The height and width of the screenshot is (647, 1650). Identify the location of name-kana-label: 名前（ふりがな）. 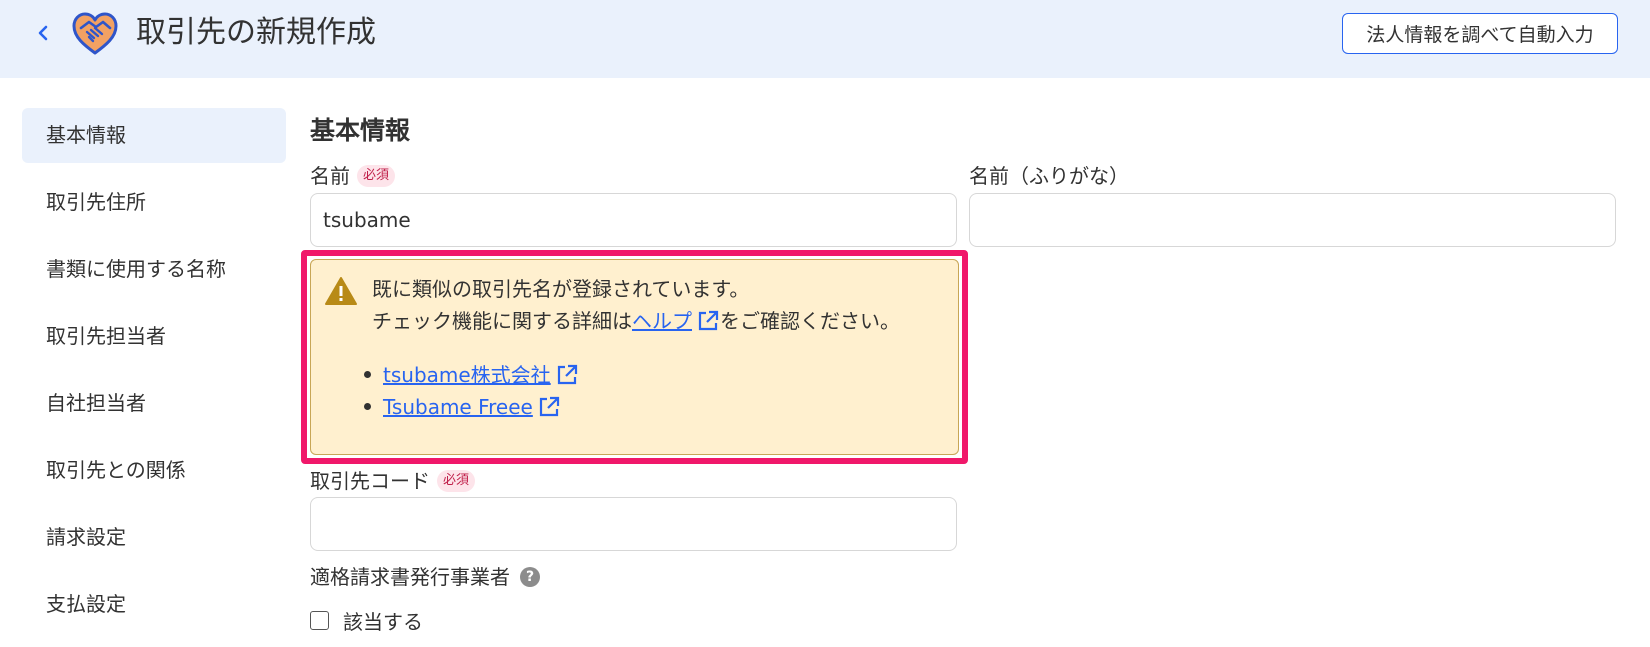
(1049, 176).